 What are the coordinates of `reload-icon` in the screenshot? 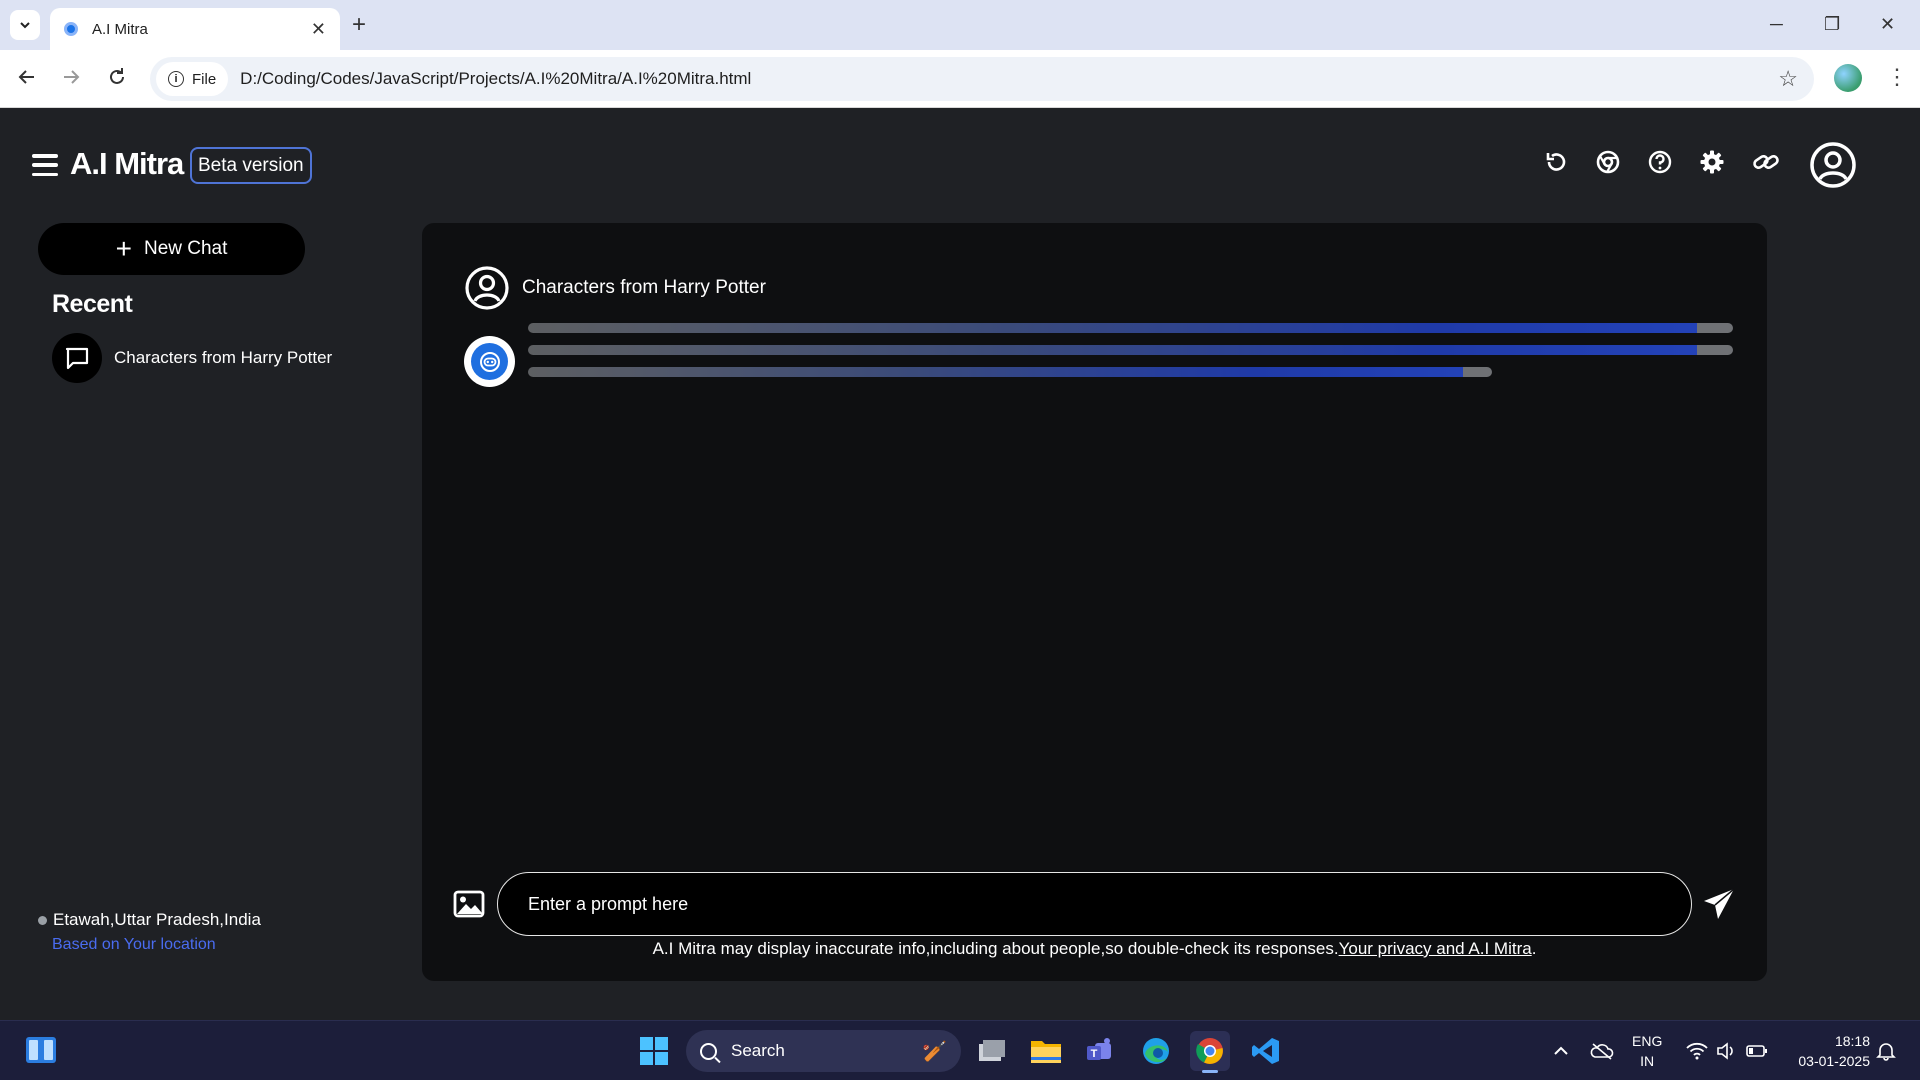 It's located at (117, 76).